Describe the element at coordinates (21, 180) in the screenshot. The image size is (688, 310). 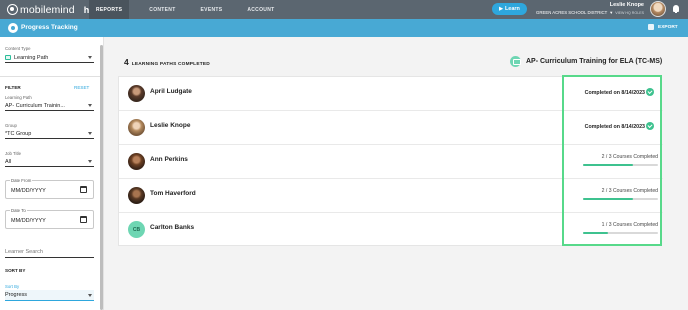
I see `date-from-label: Date From` at that location.